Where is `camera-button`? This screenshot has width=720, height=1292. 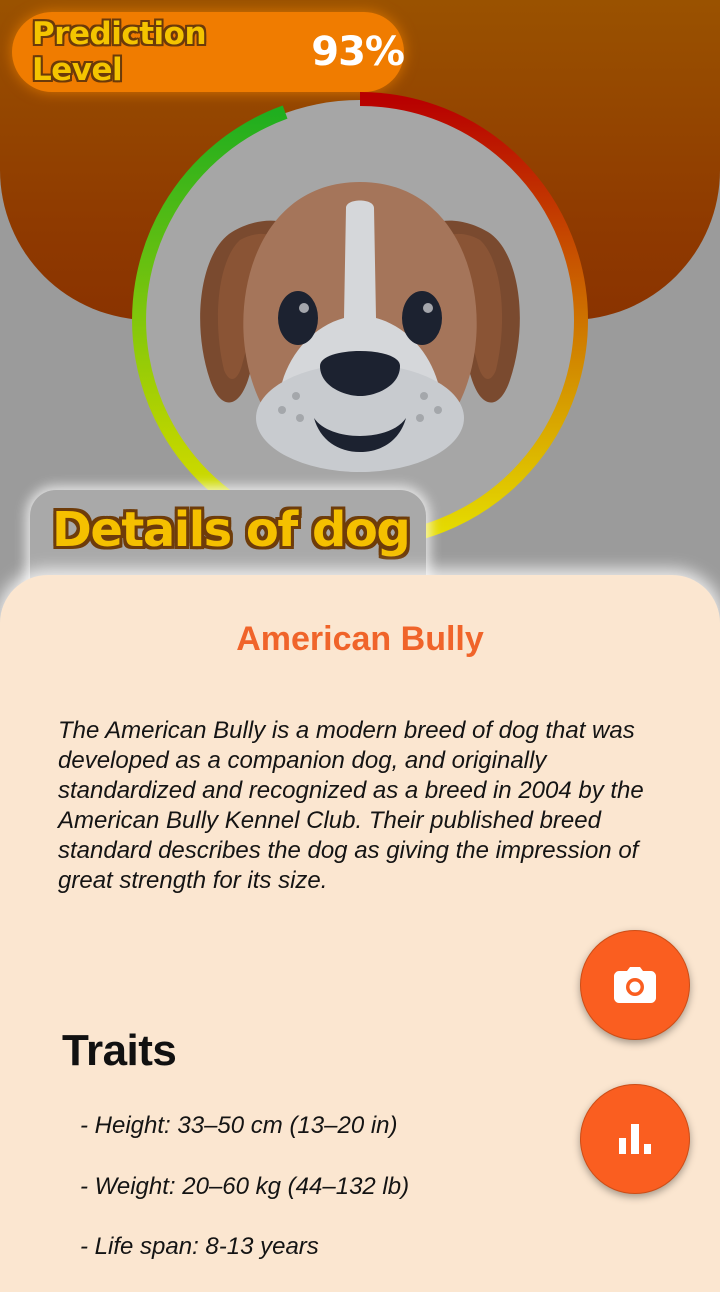 camera-button is located at coordinates (635, 985).